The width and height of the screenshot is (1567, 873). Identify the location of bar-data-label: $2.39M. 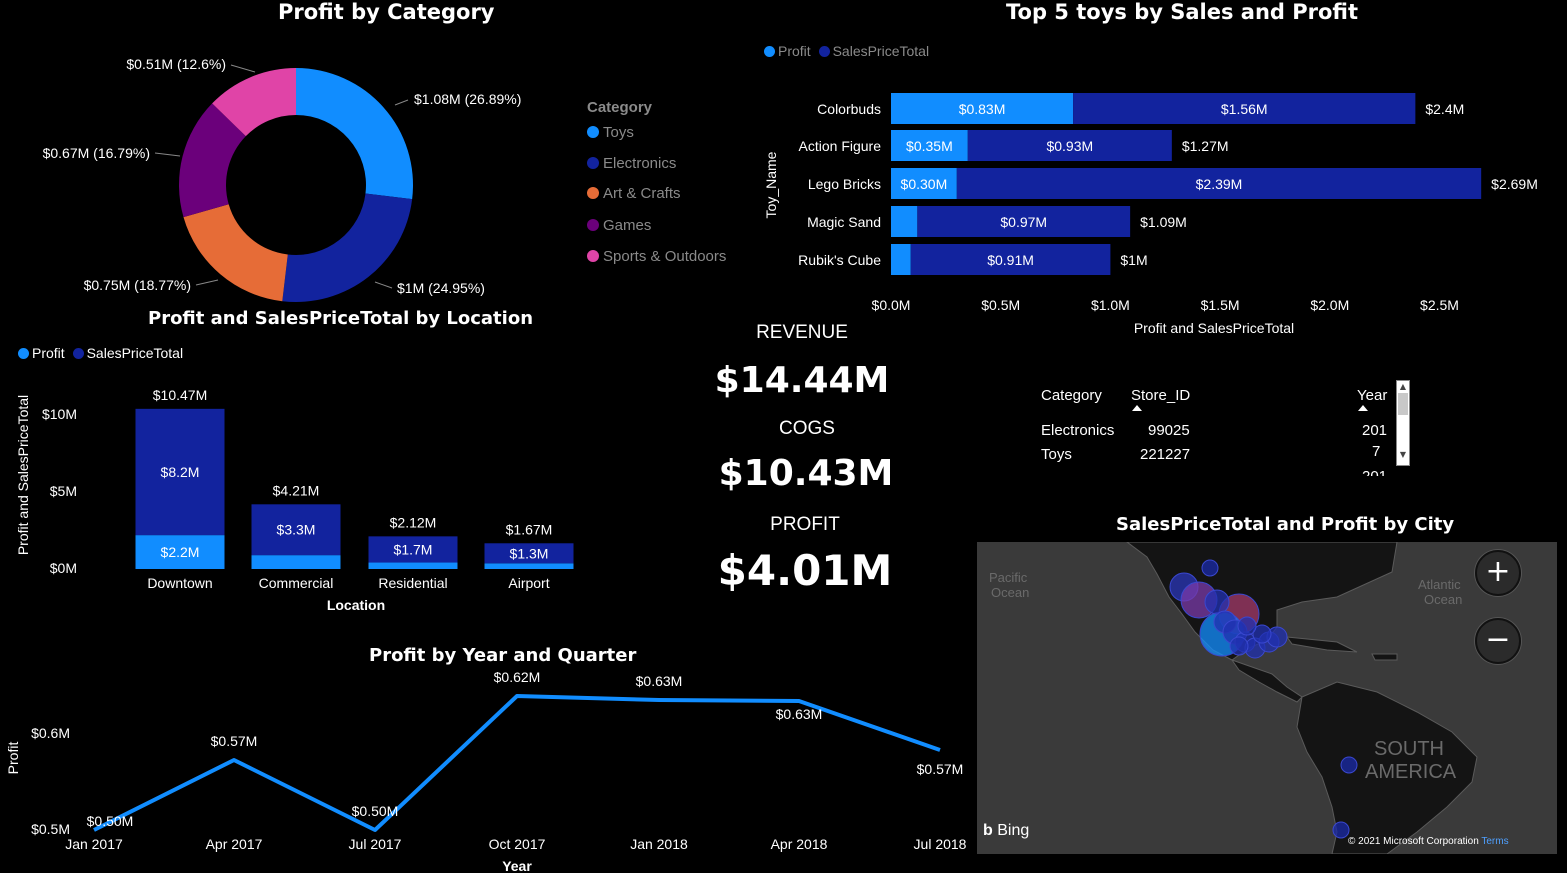
(1219, 184).